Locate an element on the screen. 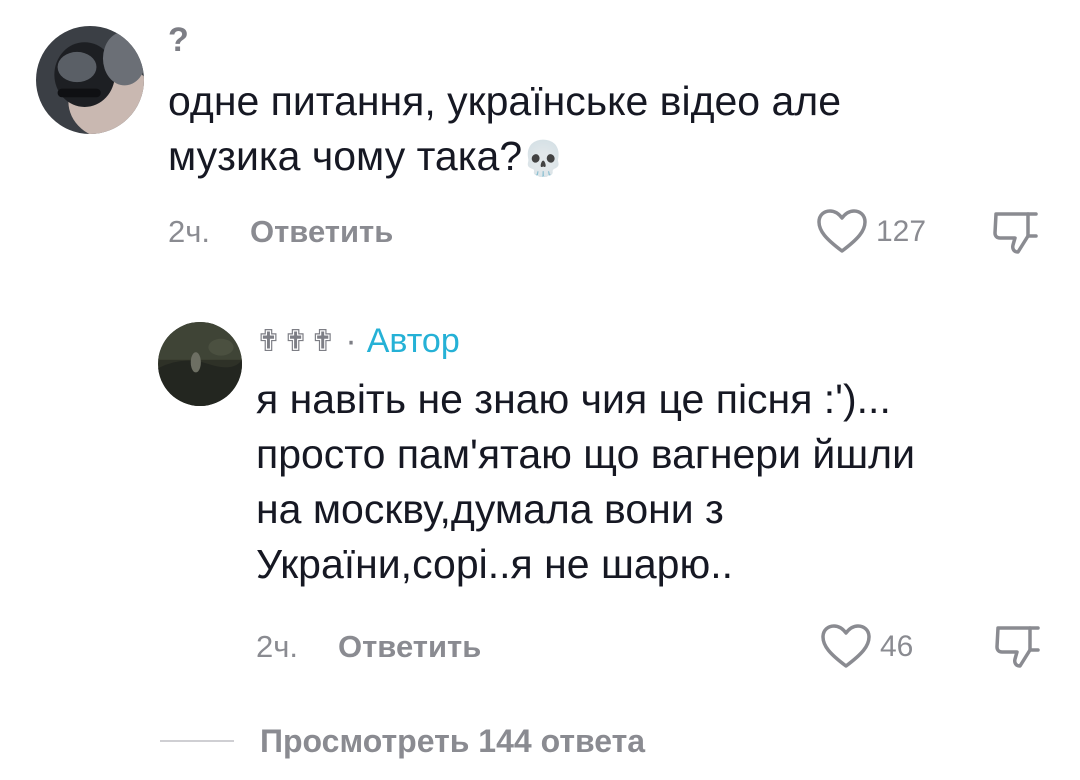 This screenshot has width=1080, height=780. comment-text-line: України,сорі..я не шарю.. is located at coordinates (494, 564).